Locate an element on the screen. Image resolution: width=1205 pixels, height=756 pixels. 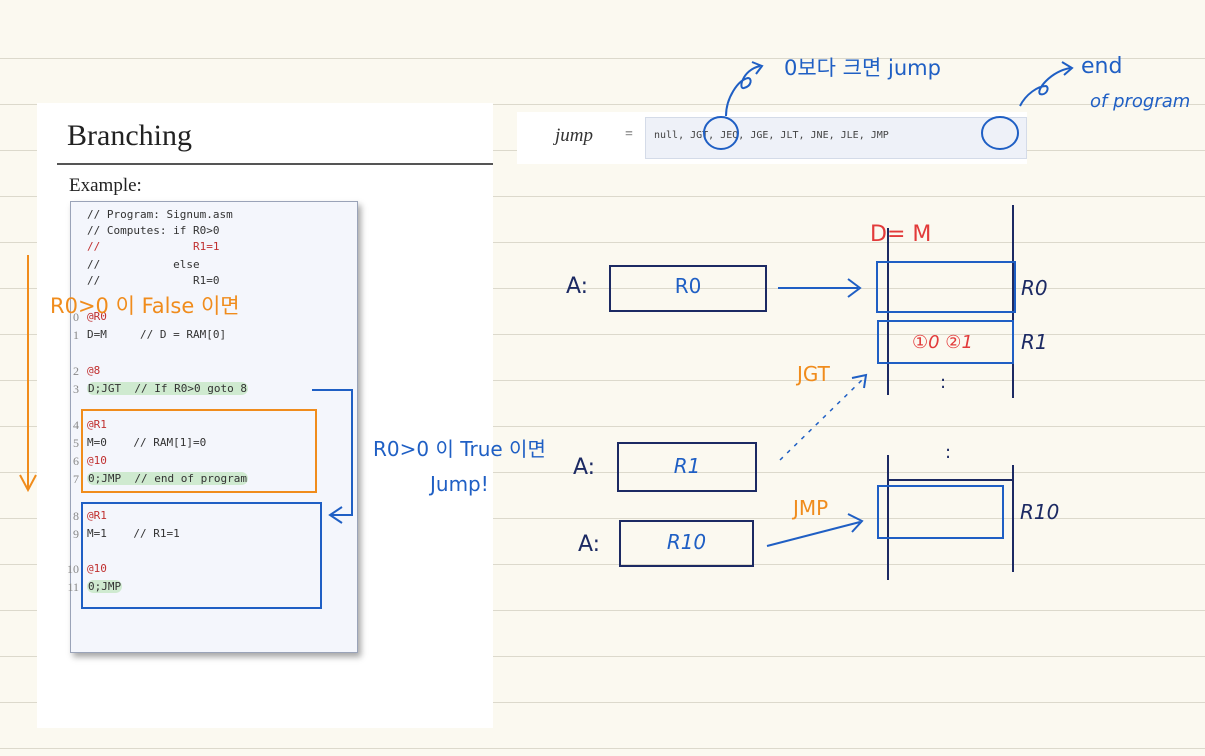
jmp-label: JMP is located at coordinates (811, 508).